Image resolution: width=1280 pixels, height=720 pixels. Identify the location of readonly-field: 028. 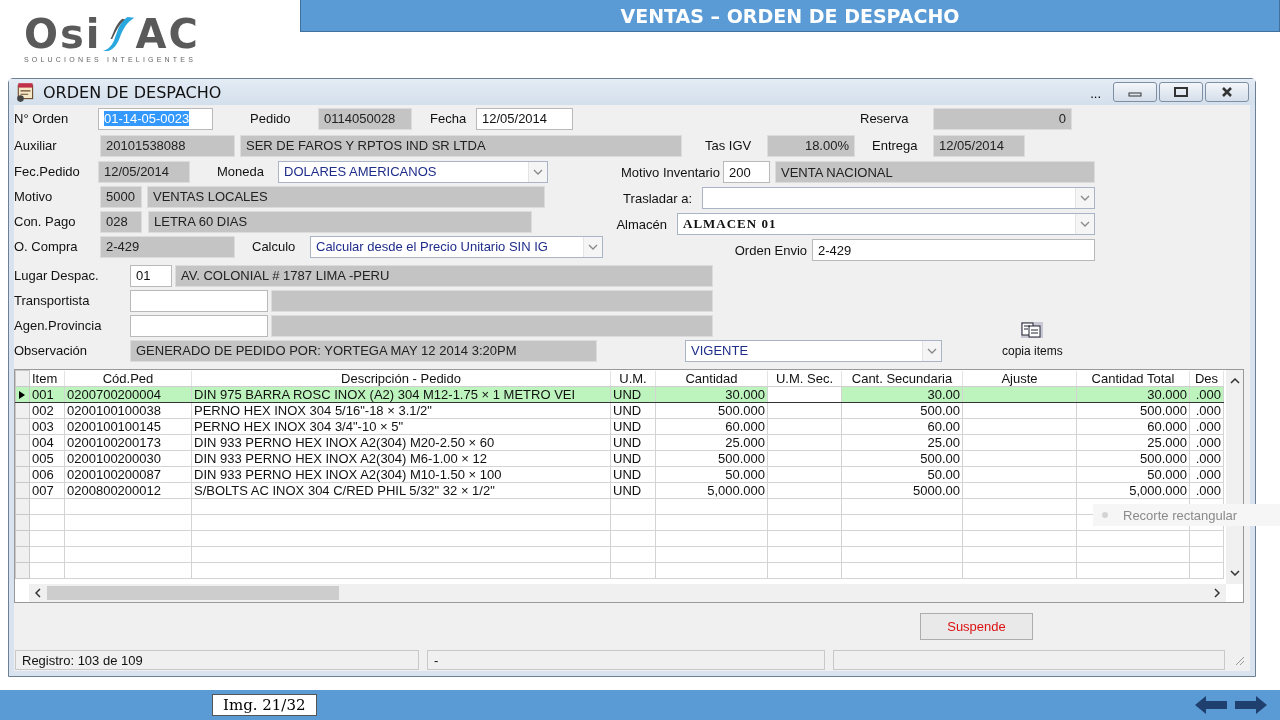
(121, 221).